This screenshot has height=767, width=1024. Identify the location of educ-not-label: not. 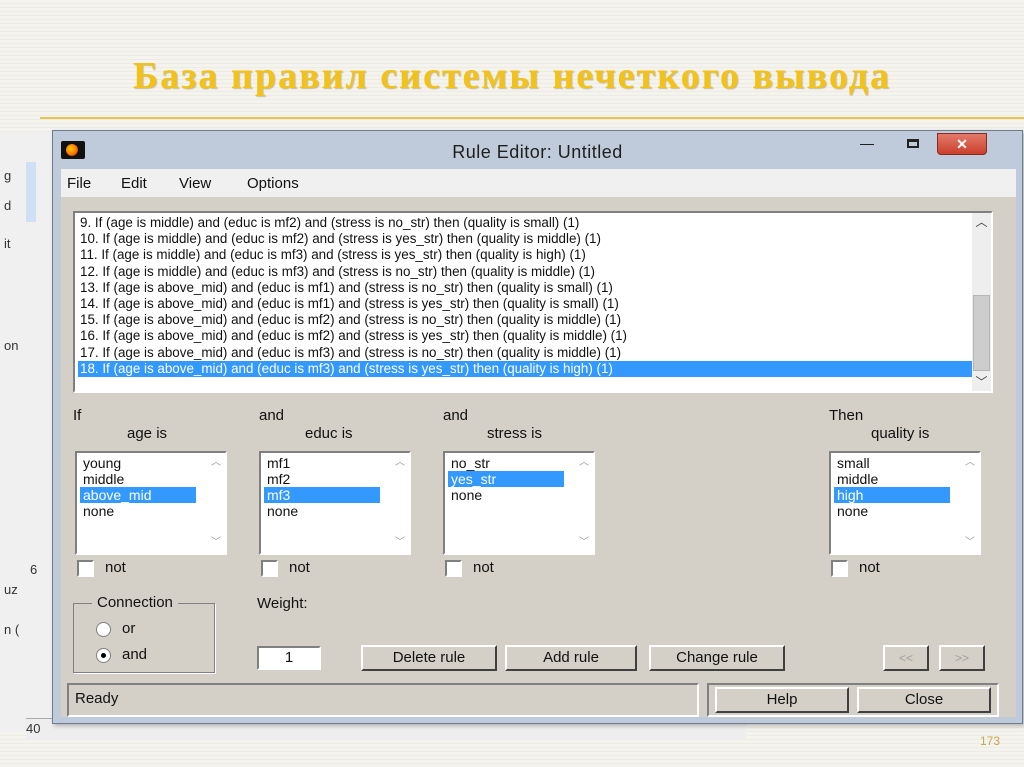
(299, 567).